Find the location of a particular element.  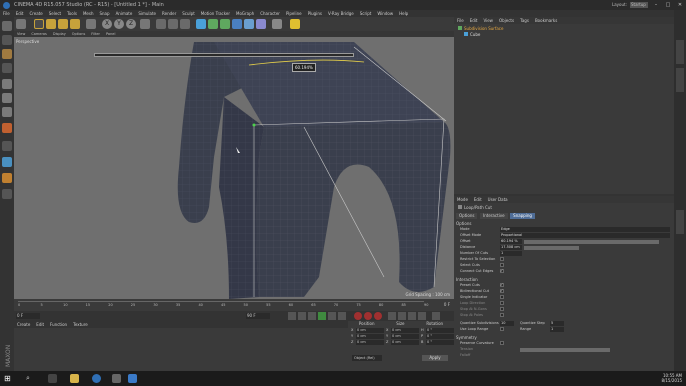

position-z-field: 0 cm is located at coordinates (370, 342).